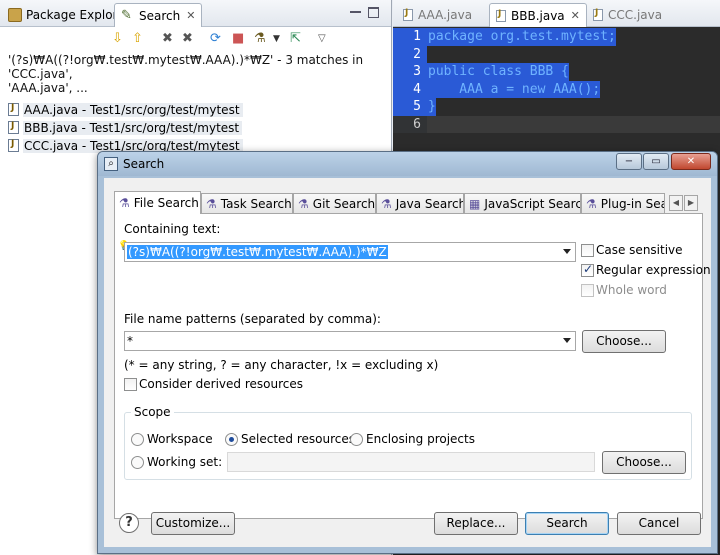 The width and height of the screenshot is (720, 555). Describe the element at coordinates (215, 39) in the screenshot. I see `refresh-icon: ⟳` at that location.